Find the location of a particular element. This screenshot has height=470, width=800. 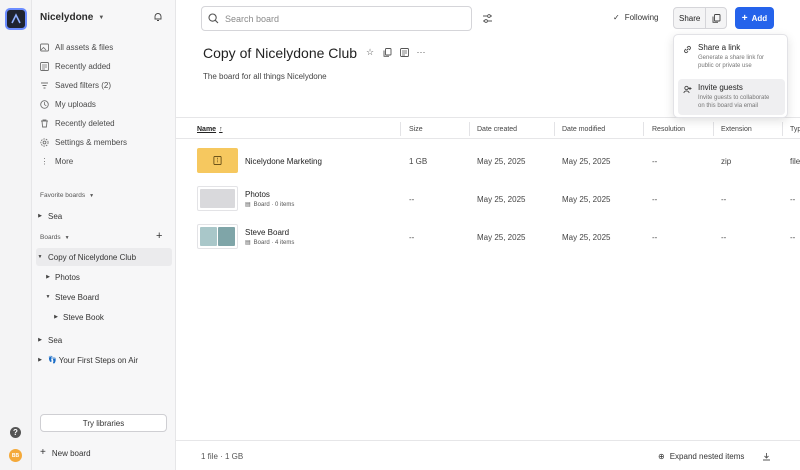

sidebar-item-recently-added: Recently added is located at coordinates (105, 66).